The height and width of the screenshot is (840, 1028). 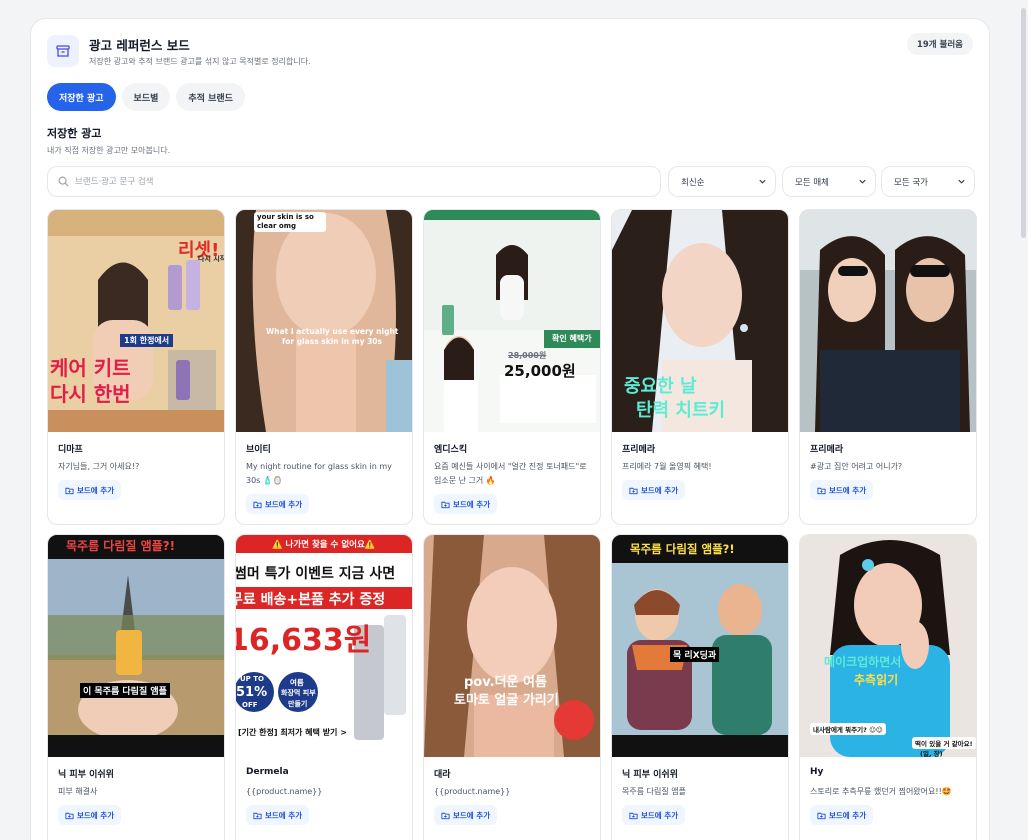 I want to click on media-select: 모든 매체, so click(x=829, y=181).